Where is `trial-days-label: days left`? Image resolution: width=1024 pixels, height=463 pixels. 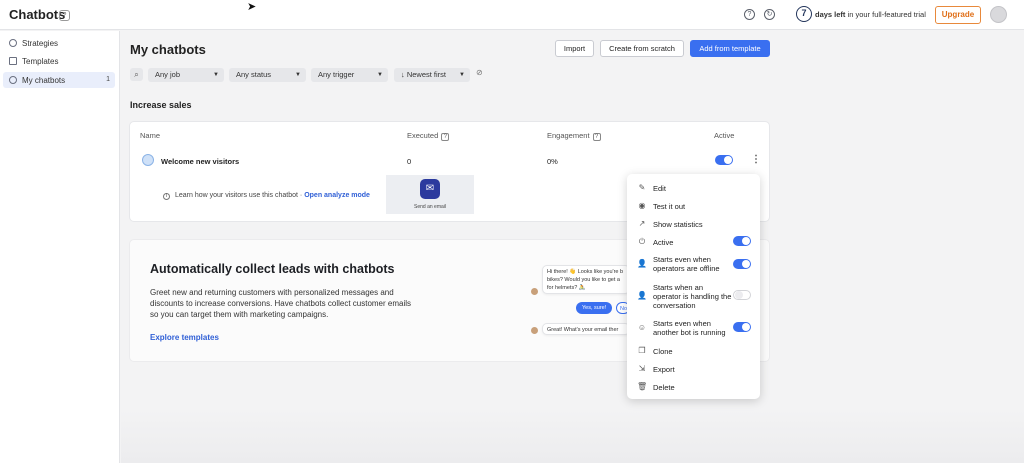 trial-days-label: days left is located at coordinates (830, 14).